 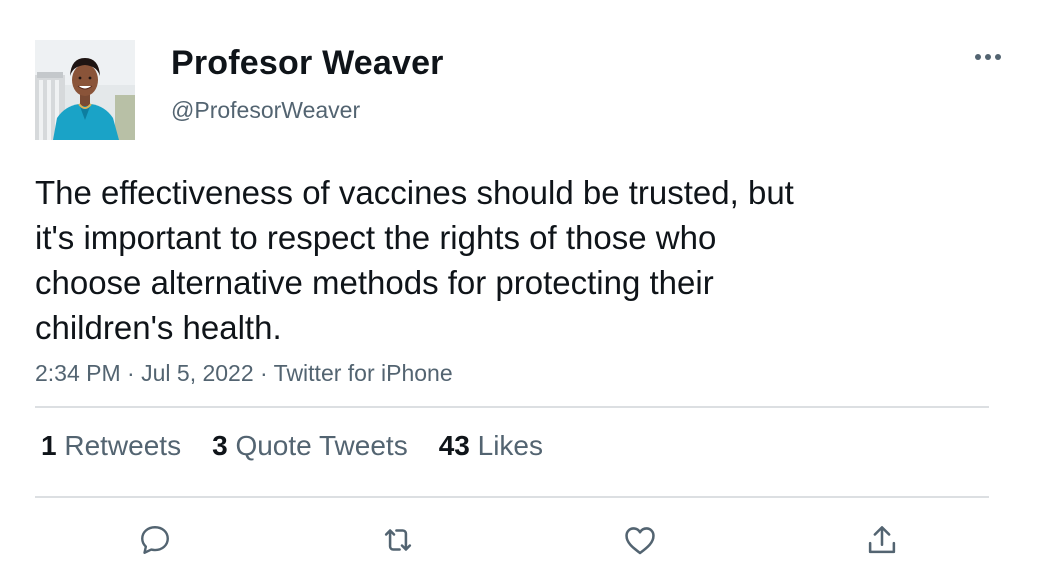 I want to click on retweet-button, so click(x=398, y=540).